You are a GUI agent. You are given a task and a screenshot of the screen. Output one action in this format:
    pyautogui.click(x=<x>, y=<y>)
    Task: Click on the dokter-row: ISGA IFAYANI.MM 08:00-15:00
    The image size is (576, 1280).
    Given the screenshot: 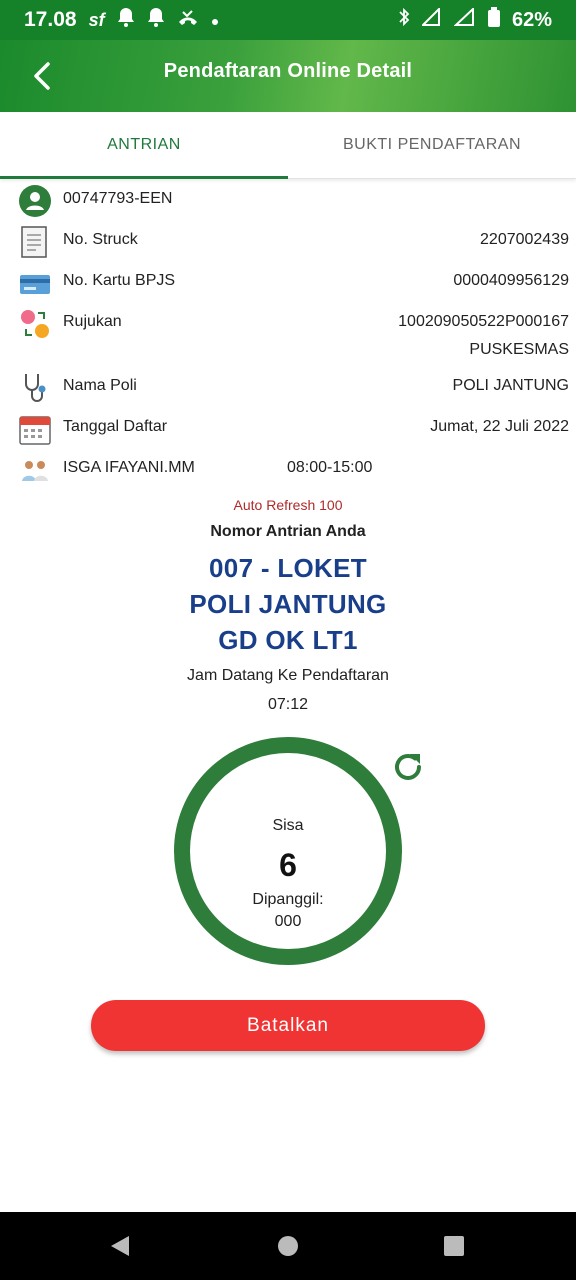 What is the action you would take?
    pyautogui.click(x=288, y=469)
    